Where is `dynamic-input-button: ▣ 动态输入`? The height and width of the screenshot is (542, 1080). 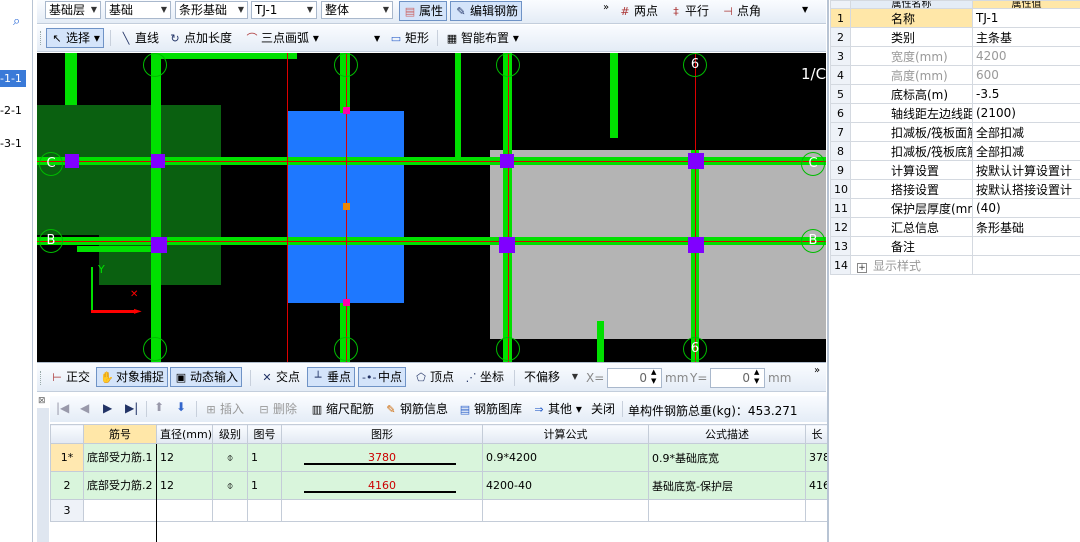 dynamic-input-button: ▣ 动态输入 is located at coordinates (206, 377).